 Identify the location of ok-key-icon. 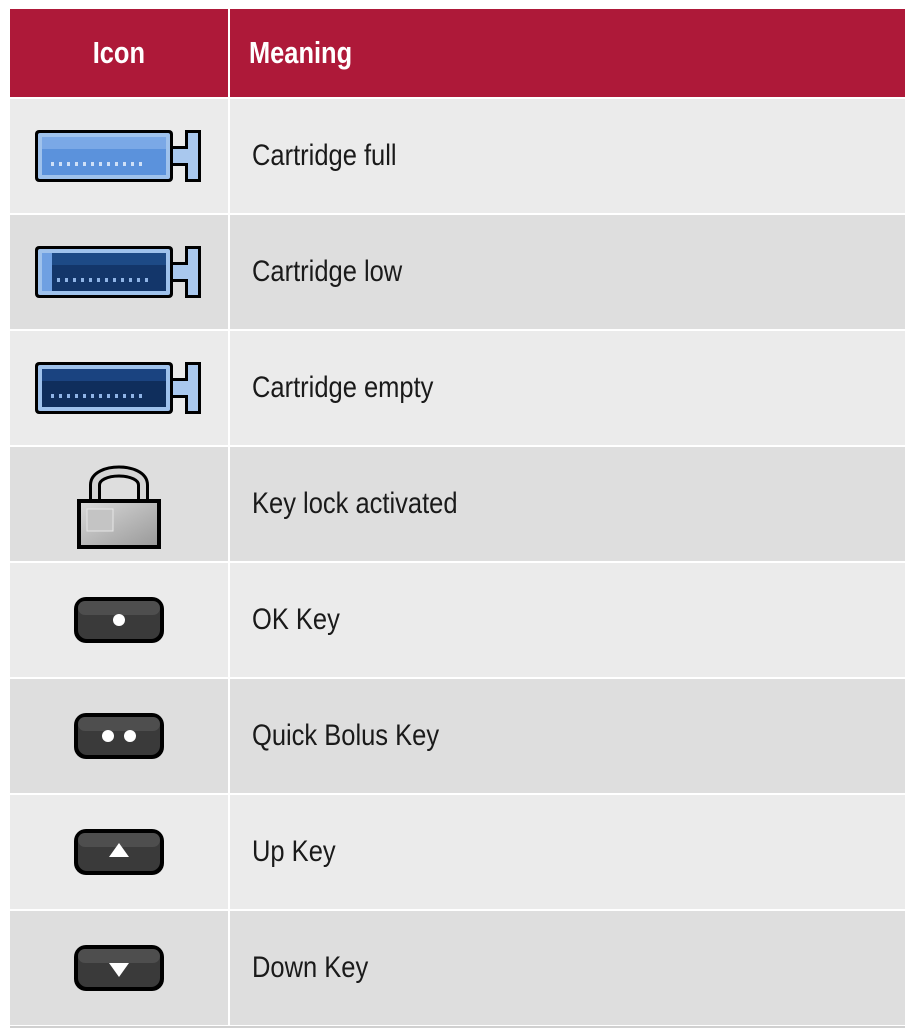
(119, 620).